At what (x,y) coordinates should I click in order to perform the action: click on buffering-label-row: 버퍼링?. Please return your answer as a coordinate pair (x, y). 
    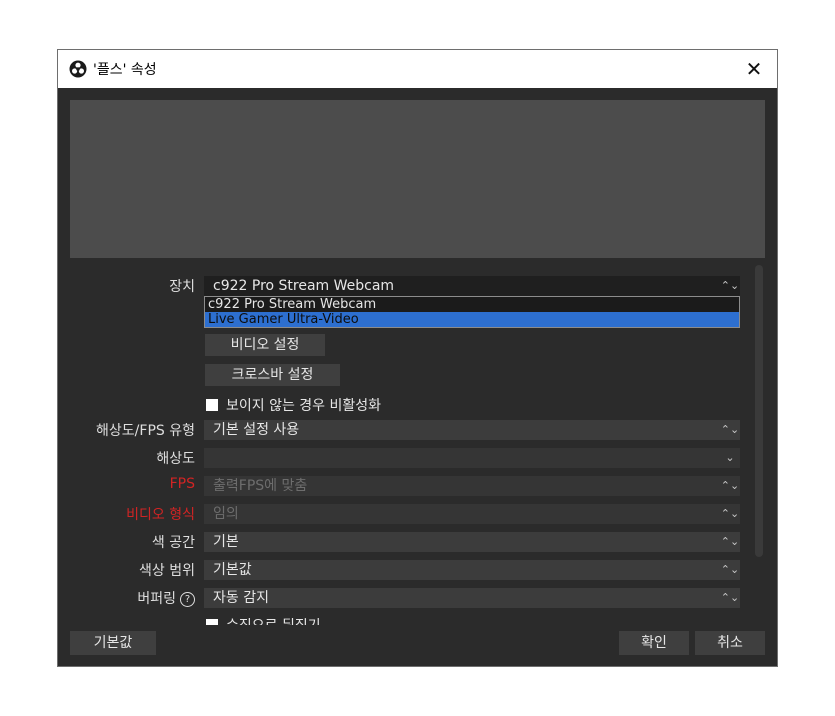
    Looking at the image, I should click on (166, 598).